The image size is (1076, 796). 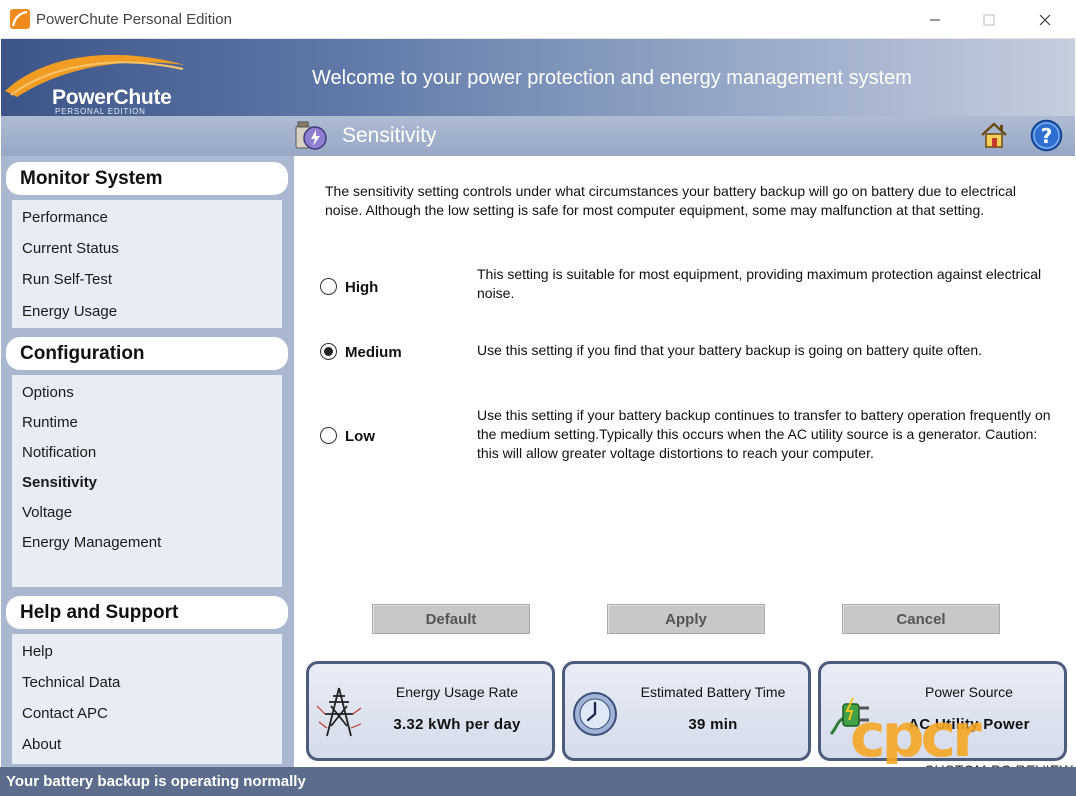 I want to click on close-button, so click(x=1045, y=19).